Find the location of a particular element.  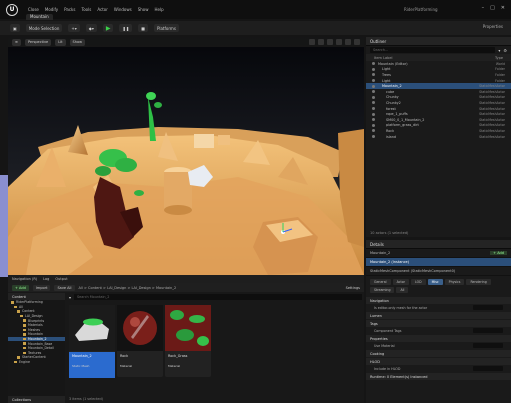

outliner-row: island StaticMeshActor is located at coordinates (438, 137).